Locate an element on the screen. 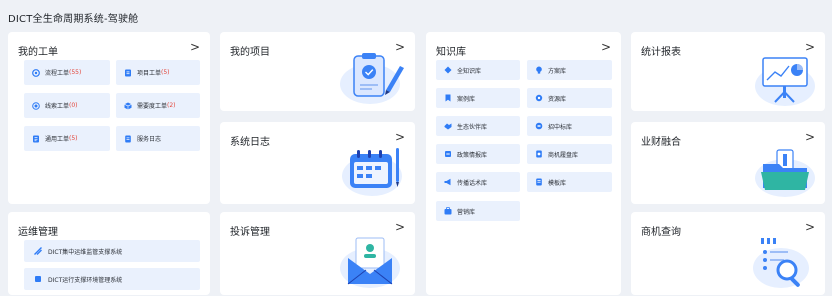 The width and height of the screenshot is (832, 296). card-my-projects: 我的项目 > is located at coordinates (317, 71).